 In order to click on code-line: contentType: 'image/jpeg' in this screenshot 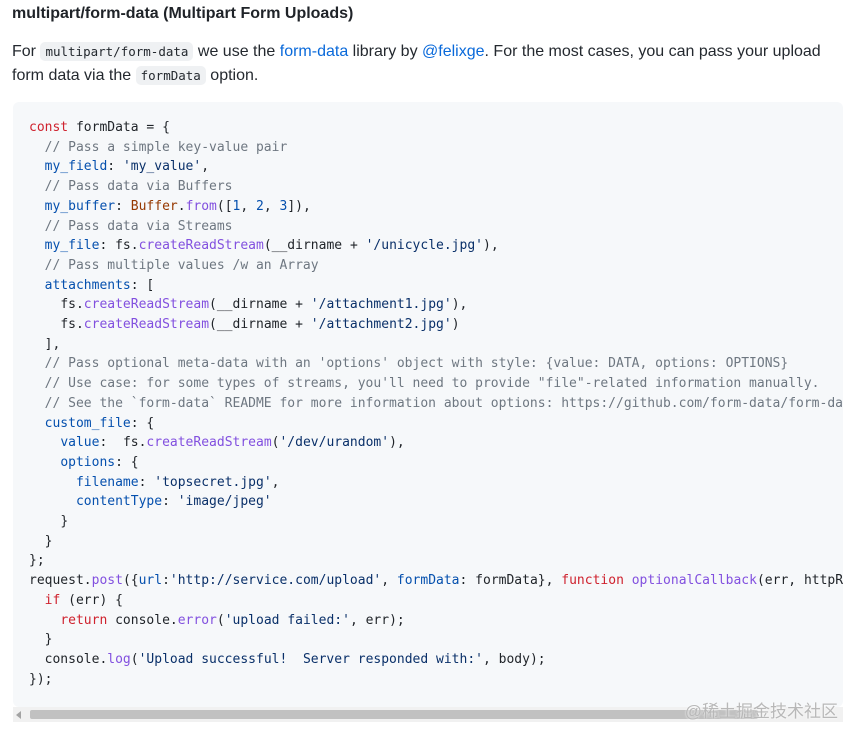, I will do `click(173, 502)`.